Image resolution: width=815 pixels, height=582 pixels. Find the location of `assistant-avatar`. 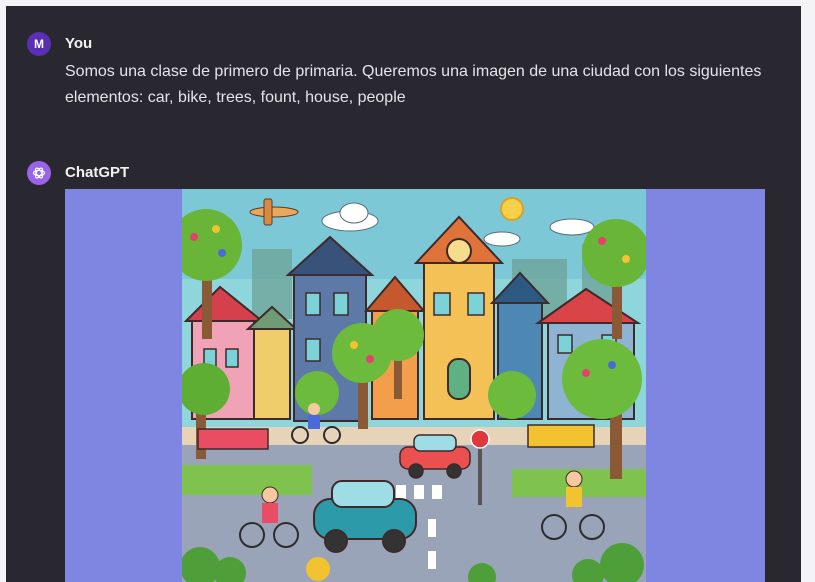

assistant-avatar is located at coordinates (39, 173).